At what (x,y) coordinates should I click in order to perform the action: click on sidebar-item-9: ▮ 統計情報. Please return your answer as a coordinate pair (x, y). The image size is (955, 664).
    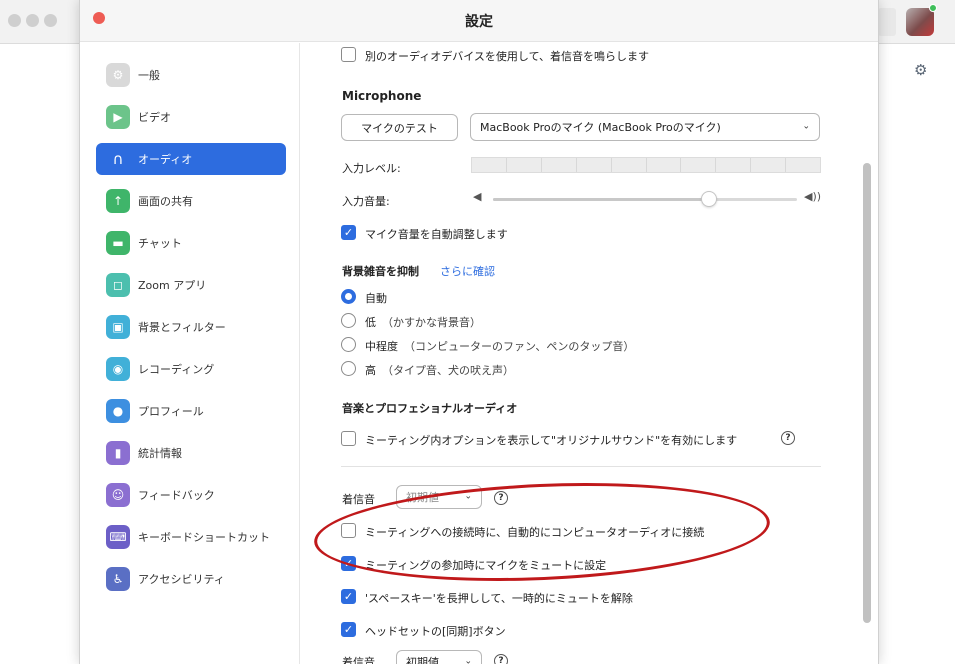
    Looking at the image, I should click on (191, 453).